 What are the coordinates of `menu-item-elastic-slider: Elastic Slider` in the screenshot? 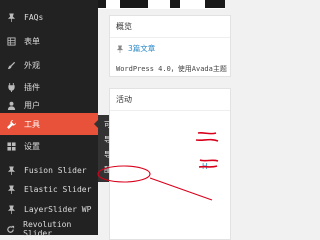 It's located at (49, 189).